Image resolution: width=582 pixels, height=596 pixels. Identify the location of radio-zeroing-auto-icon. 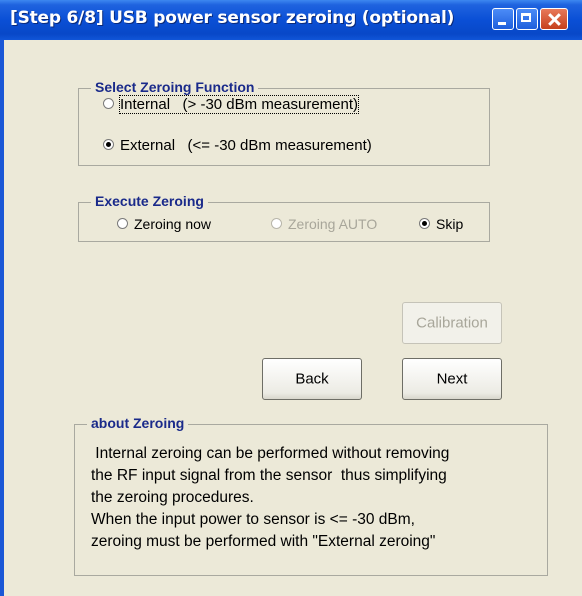
(276, 223).